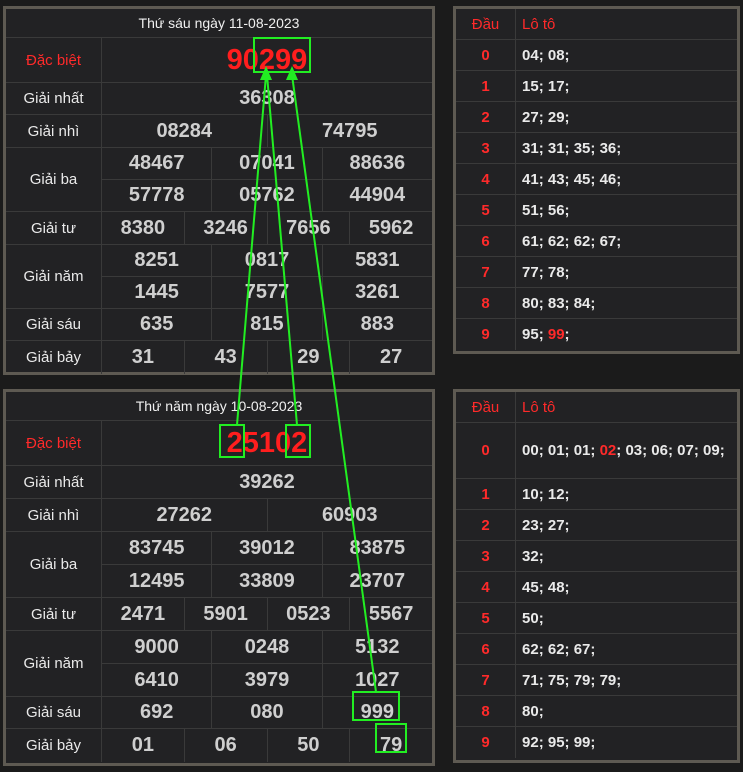 Image resolution: width=743 pixels, height=772 pixels. Describe the element at coordinates (219, 482) in the screenshot. I see `prize-row-first: Giải nhất 39262` at that location.